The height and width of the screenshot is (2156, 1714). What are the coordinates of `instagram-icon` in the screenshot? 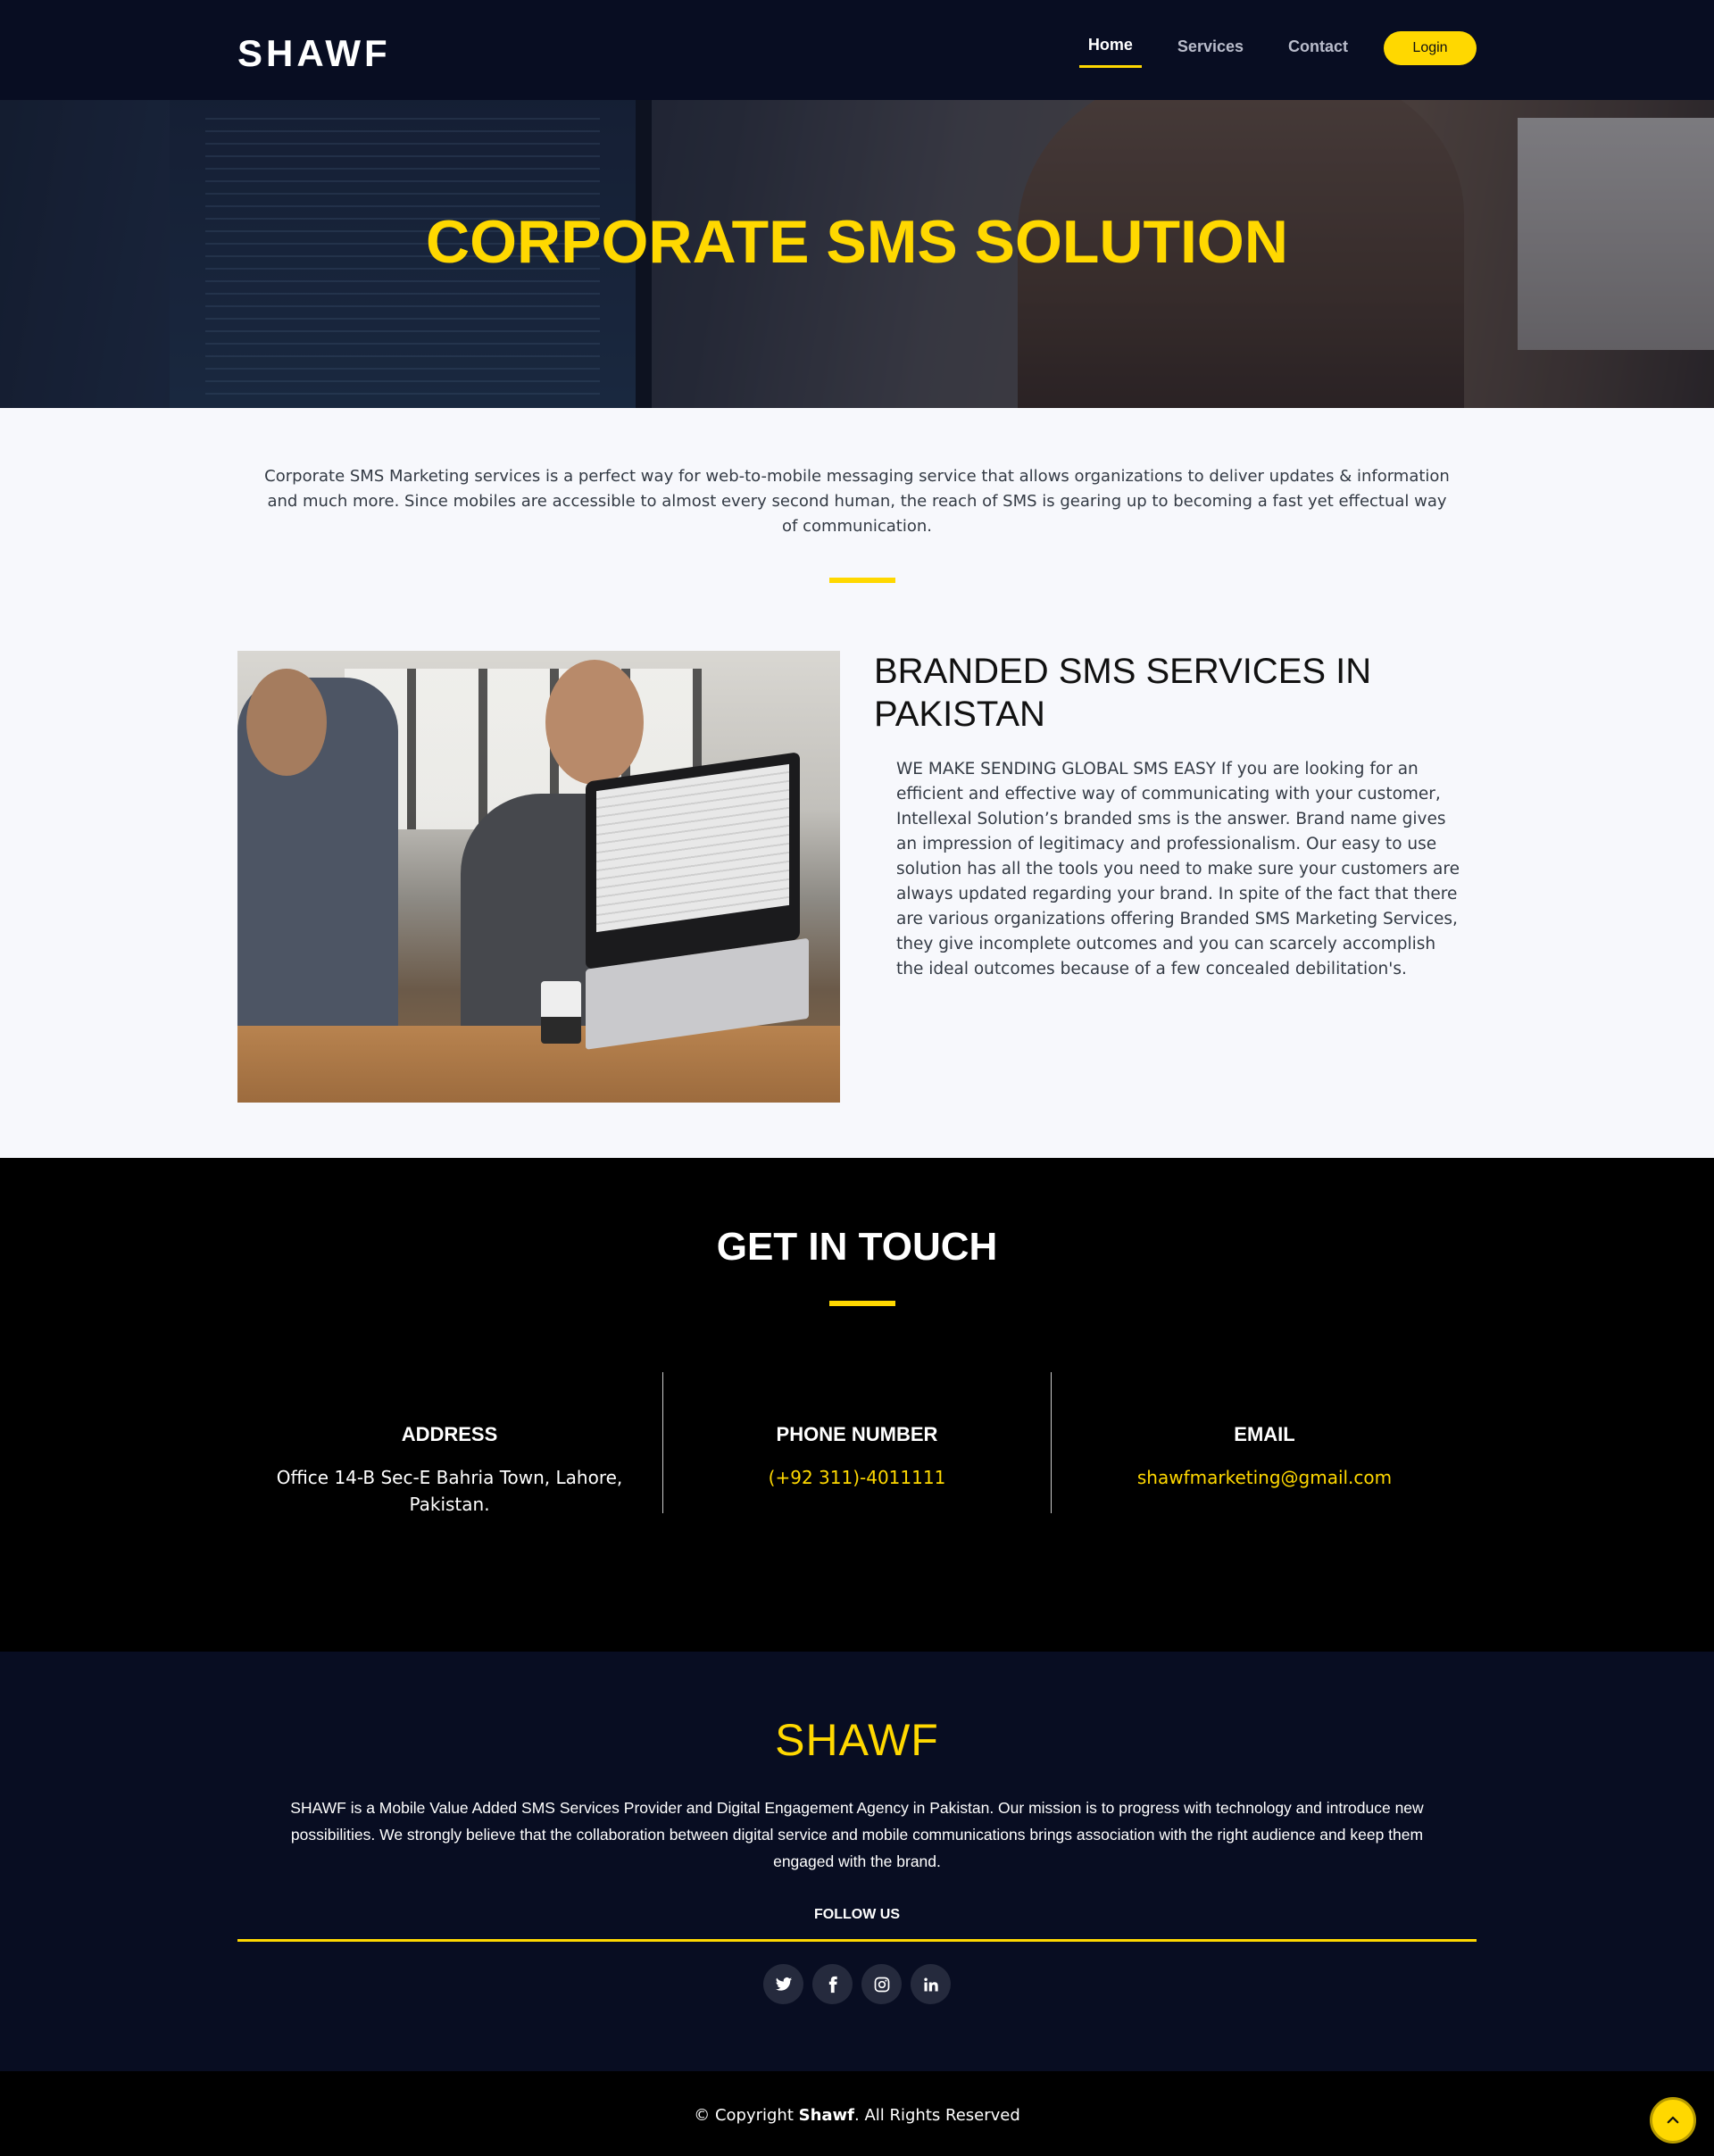 It's located at (881, 1984).